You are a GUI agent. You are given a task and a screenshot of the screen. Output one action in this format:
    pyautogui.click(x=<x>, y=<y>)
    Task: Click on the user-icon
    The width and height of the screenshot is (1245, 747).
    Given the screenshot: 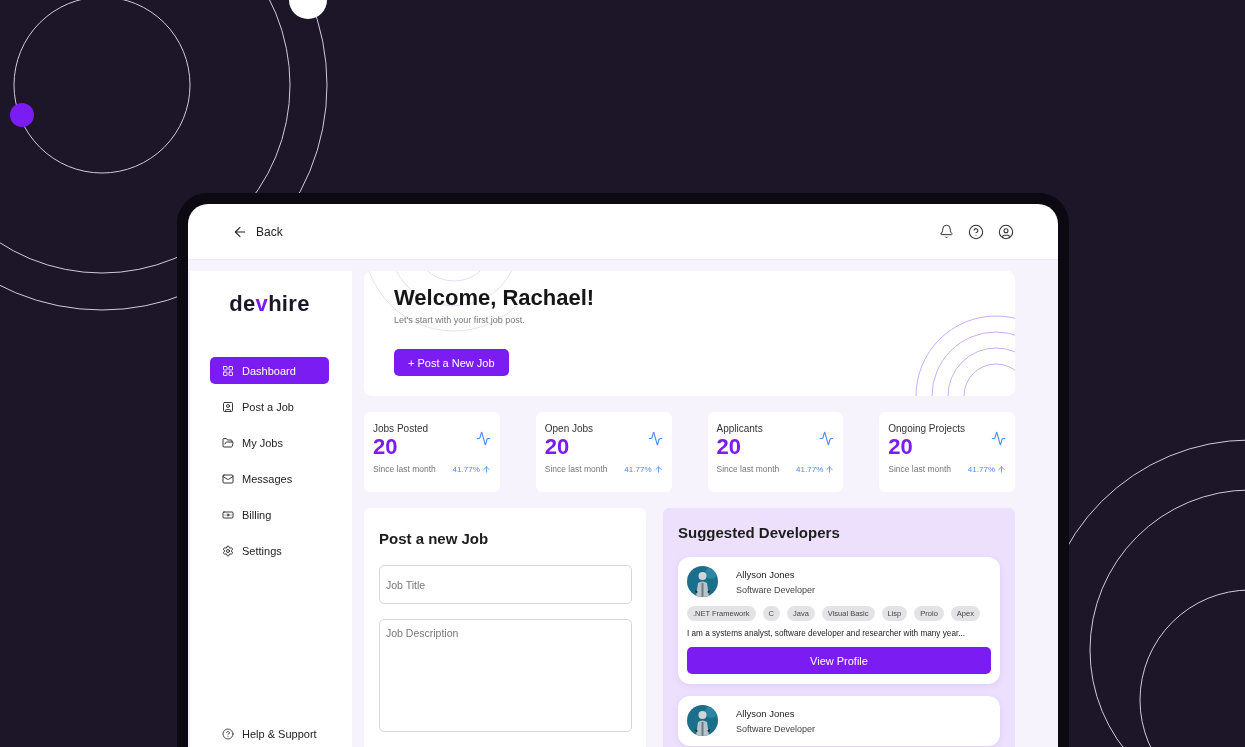 What is the action you would take?
    pyautogui.click(x=1006, y=231)
    